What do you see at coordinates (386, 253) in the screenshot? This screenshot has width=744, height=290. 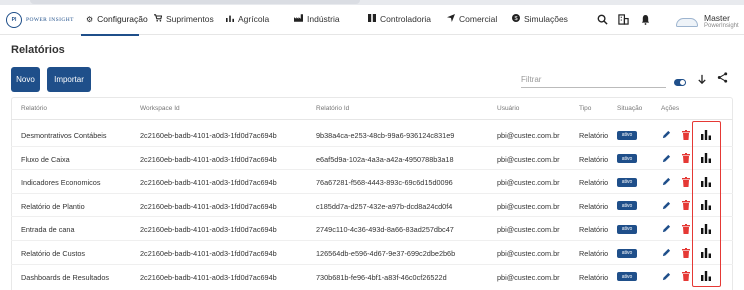 I see `cell-report-id: 126564db-e596-4d67-9e37-699c2dbe2b6b` at bounding box center [386, 253].